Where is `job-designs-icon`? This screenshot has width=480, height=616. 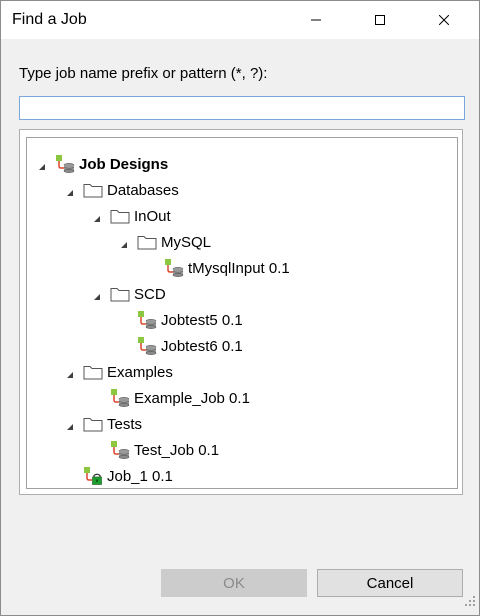 job-designs-icon is located at coordinates (65, 164).